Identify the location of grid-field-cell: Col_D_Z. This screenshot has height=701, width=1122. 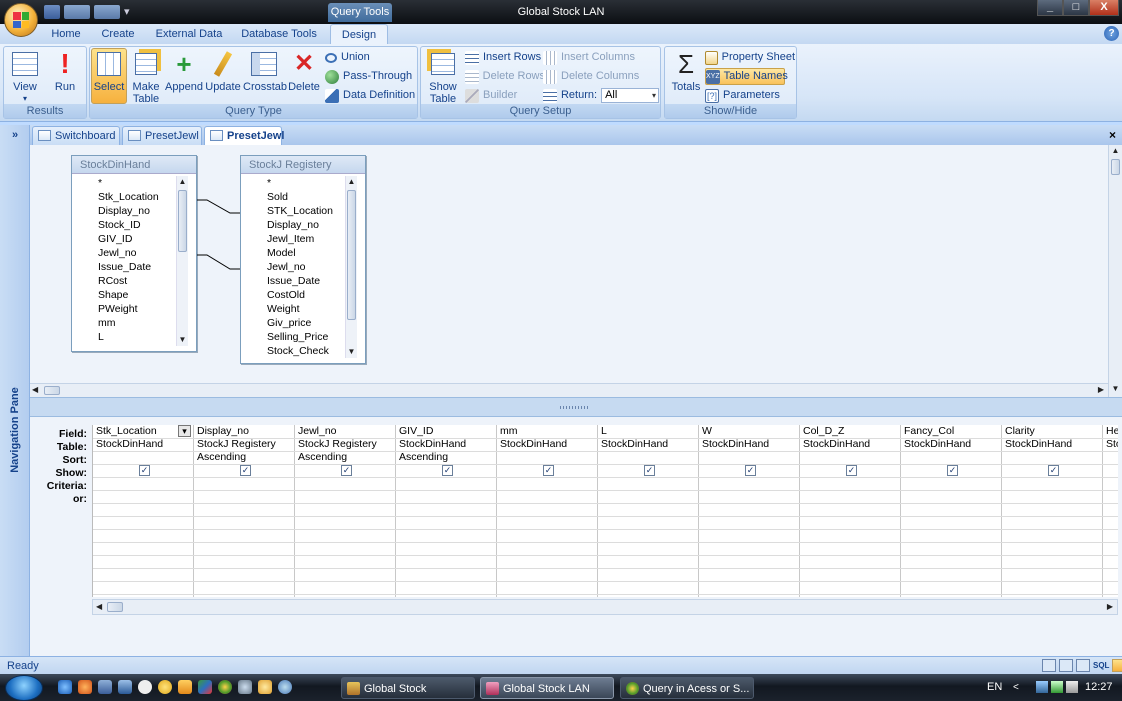
(850, 431).